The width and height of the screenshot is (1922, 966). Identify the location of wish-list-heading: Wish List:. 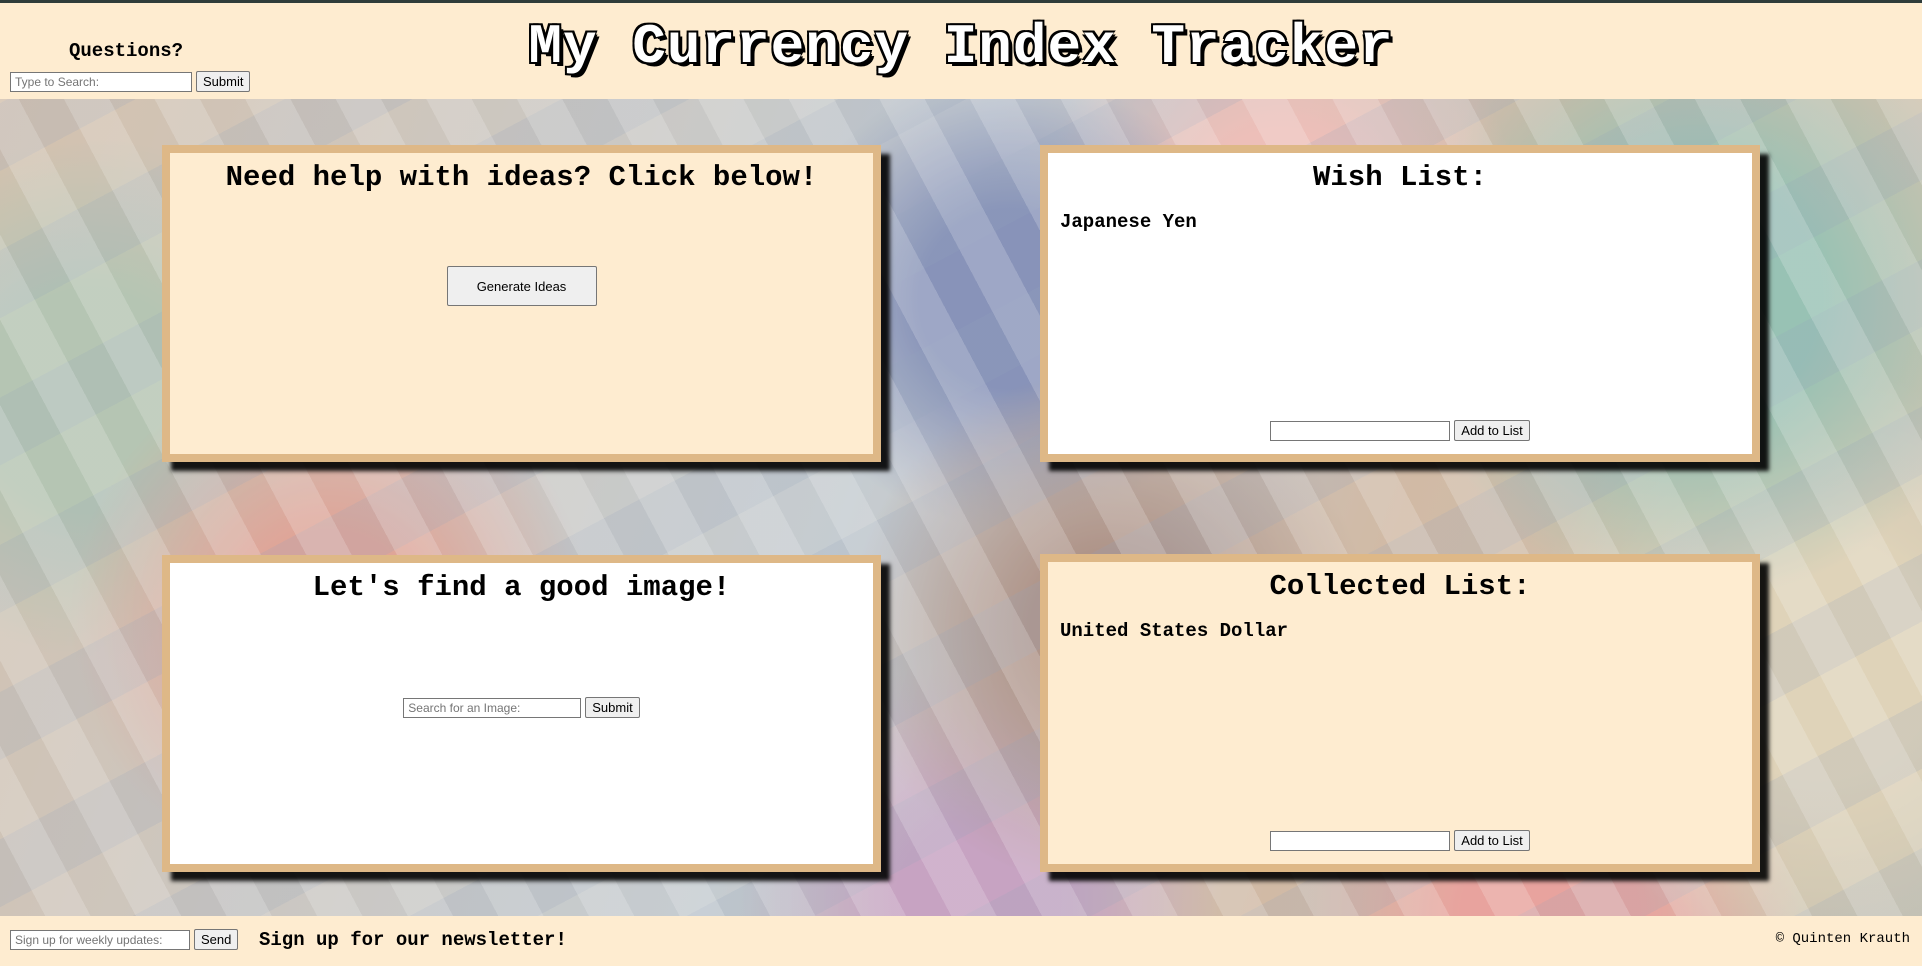
(1400, 177).